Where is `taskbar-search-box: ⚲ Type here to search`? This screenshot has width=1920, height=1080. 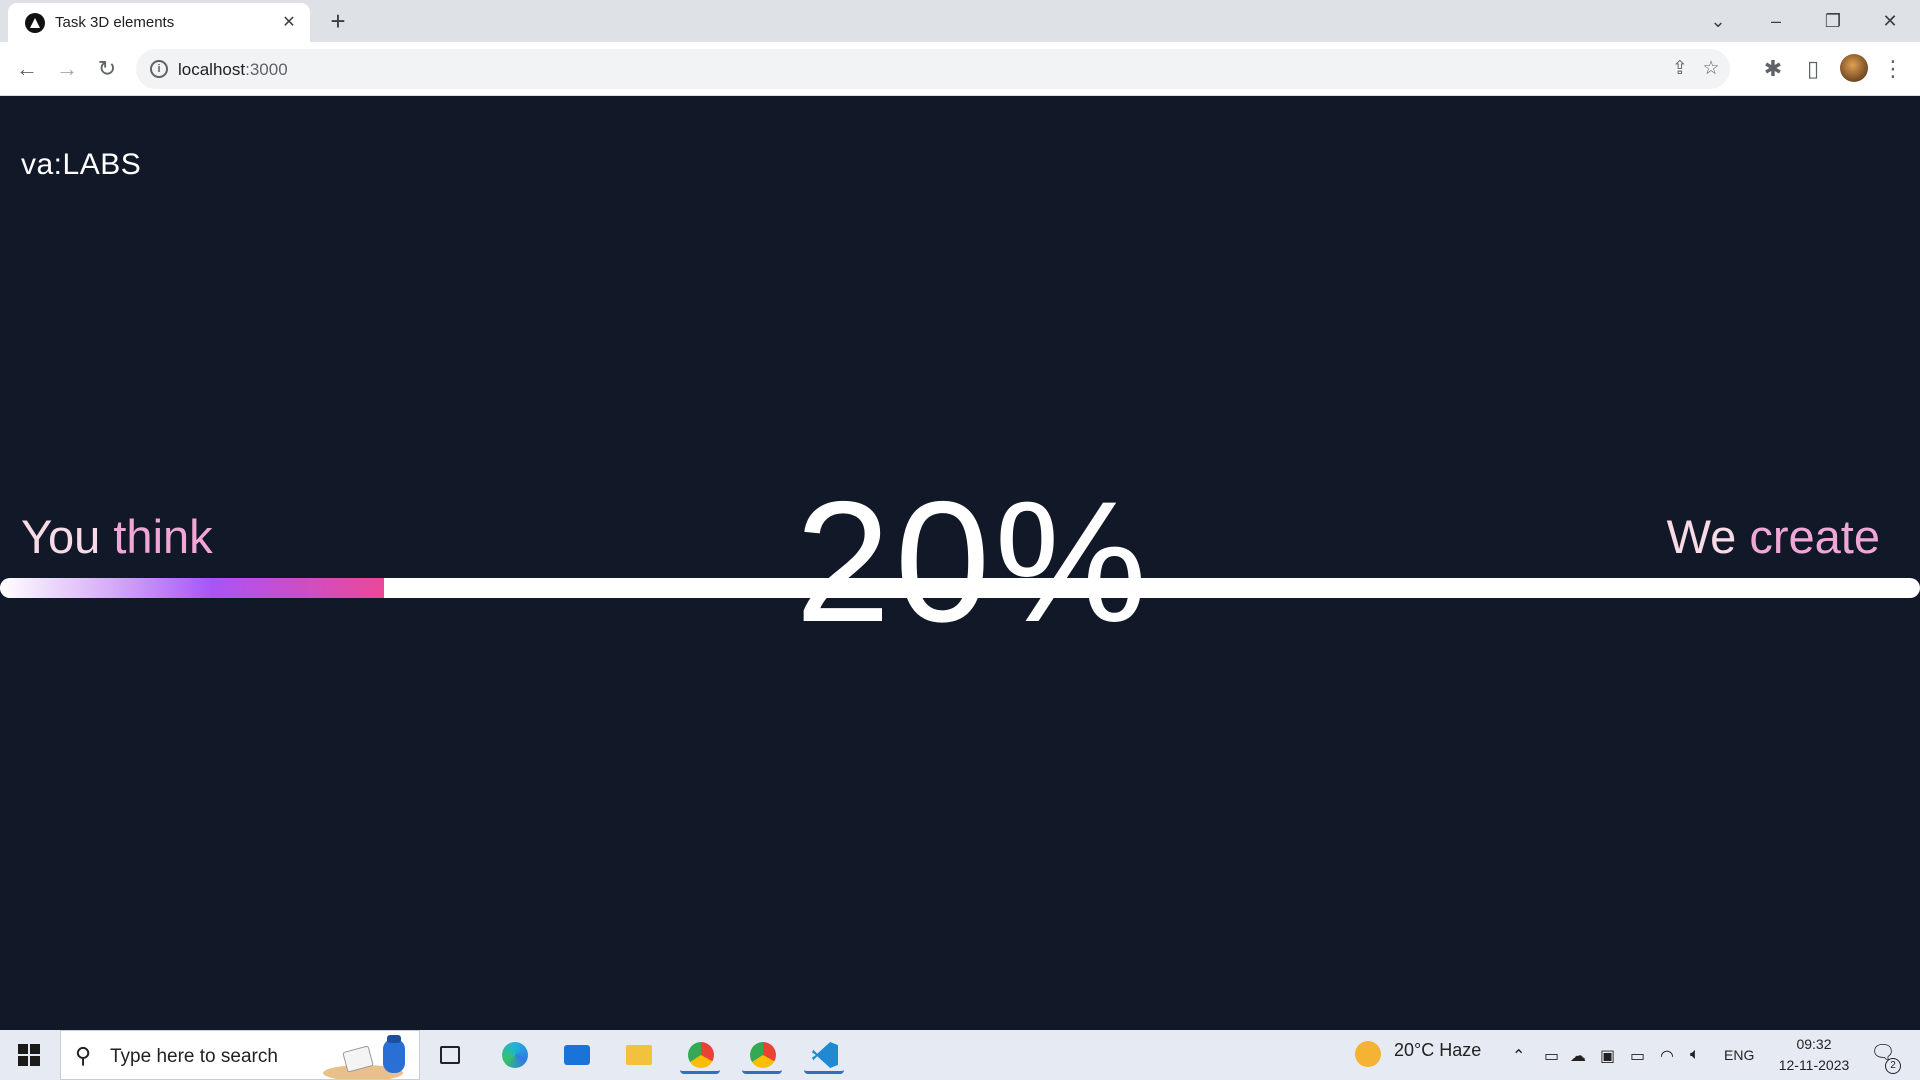
taskbar-search-box: ⚲ Type here to search is located at coordinates (240, 1055).